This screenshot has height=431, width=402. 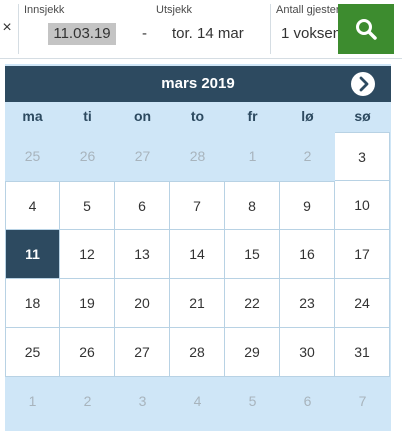 I want to click on calendar-week-row: 25 26 27 28 29 30 31, so click(x=198, y=352).